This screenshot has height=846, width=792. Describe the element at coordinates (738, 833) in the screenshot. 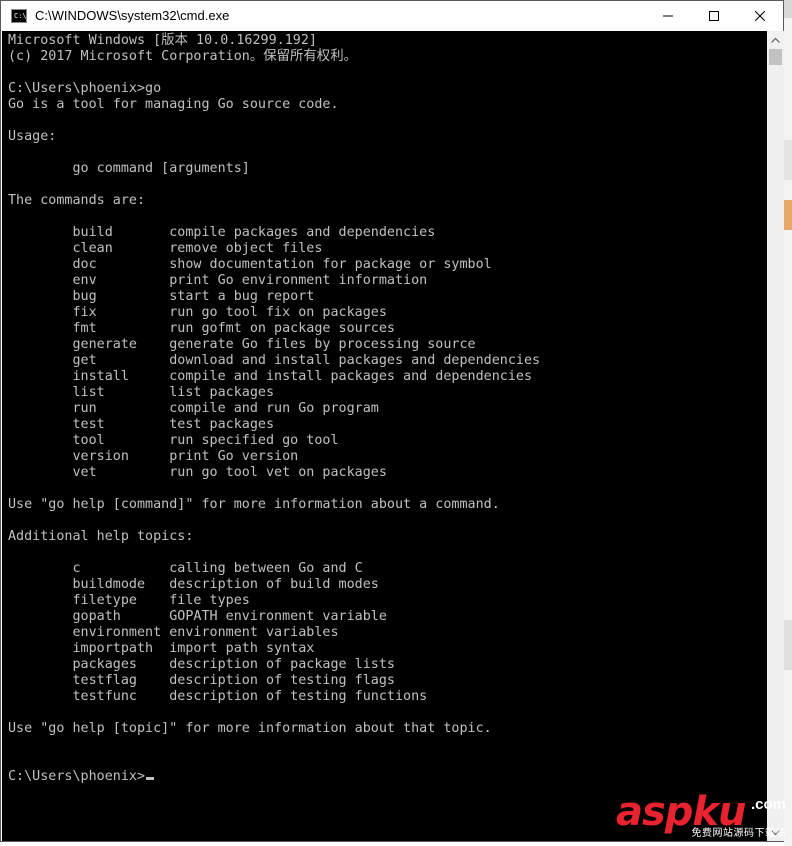

I see `watermark-subtitle: 免费网站源码下载站` at that location.